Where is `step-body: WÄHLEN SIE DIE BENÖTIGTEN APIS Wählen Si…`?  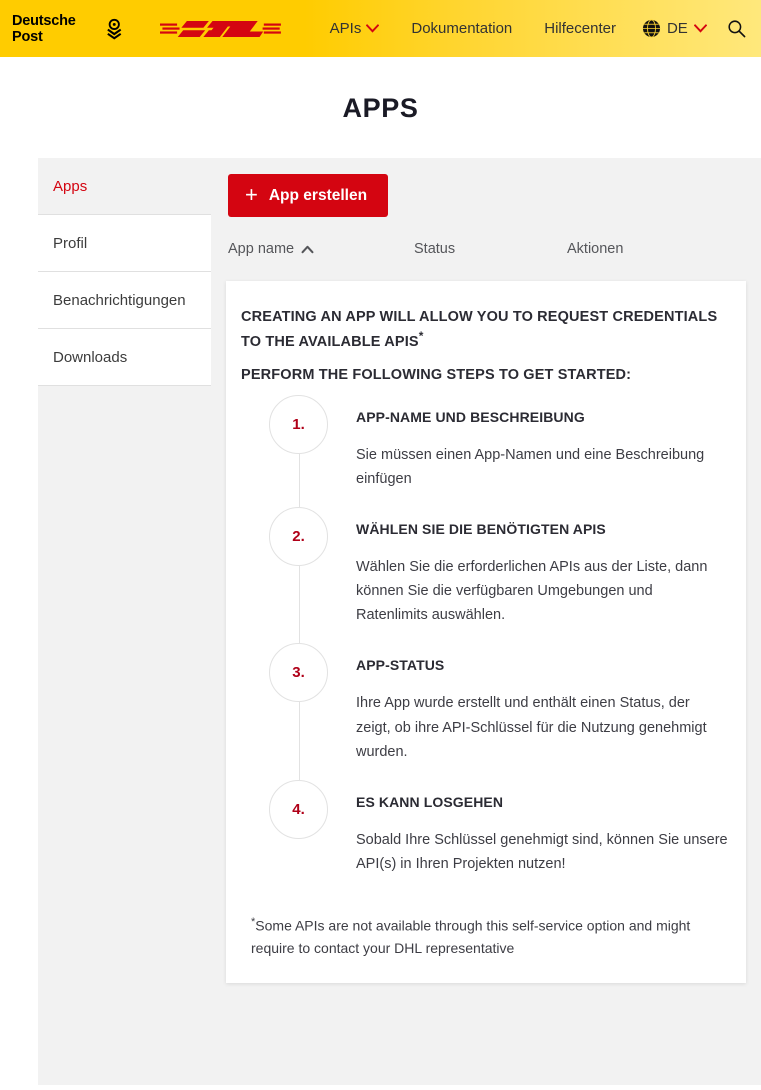
step-body: WÄHLEN SIE DIE BENÖTIGTEN APIS Wählen Si… is located at coordinates (542, 575).